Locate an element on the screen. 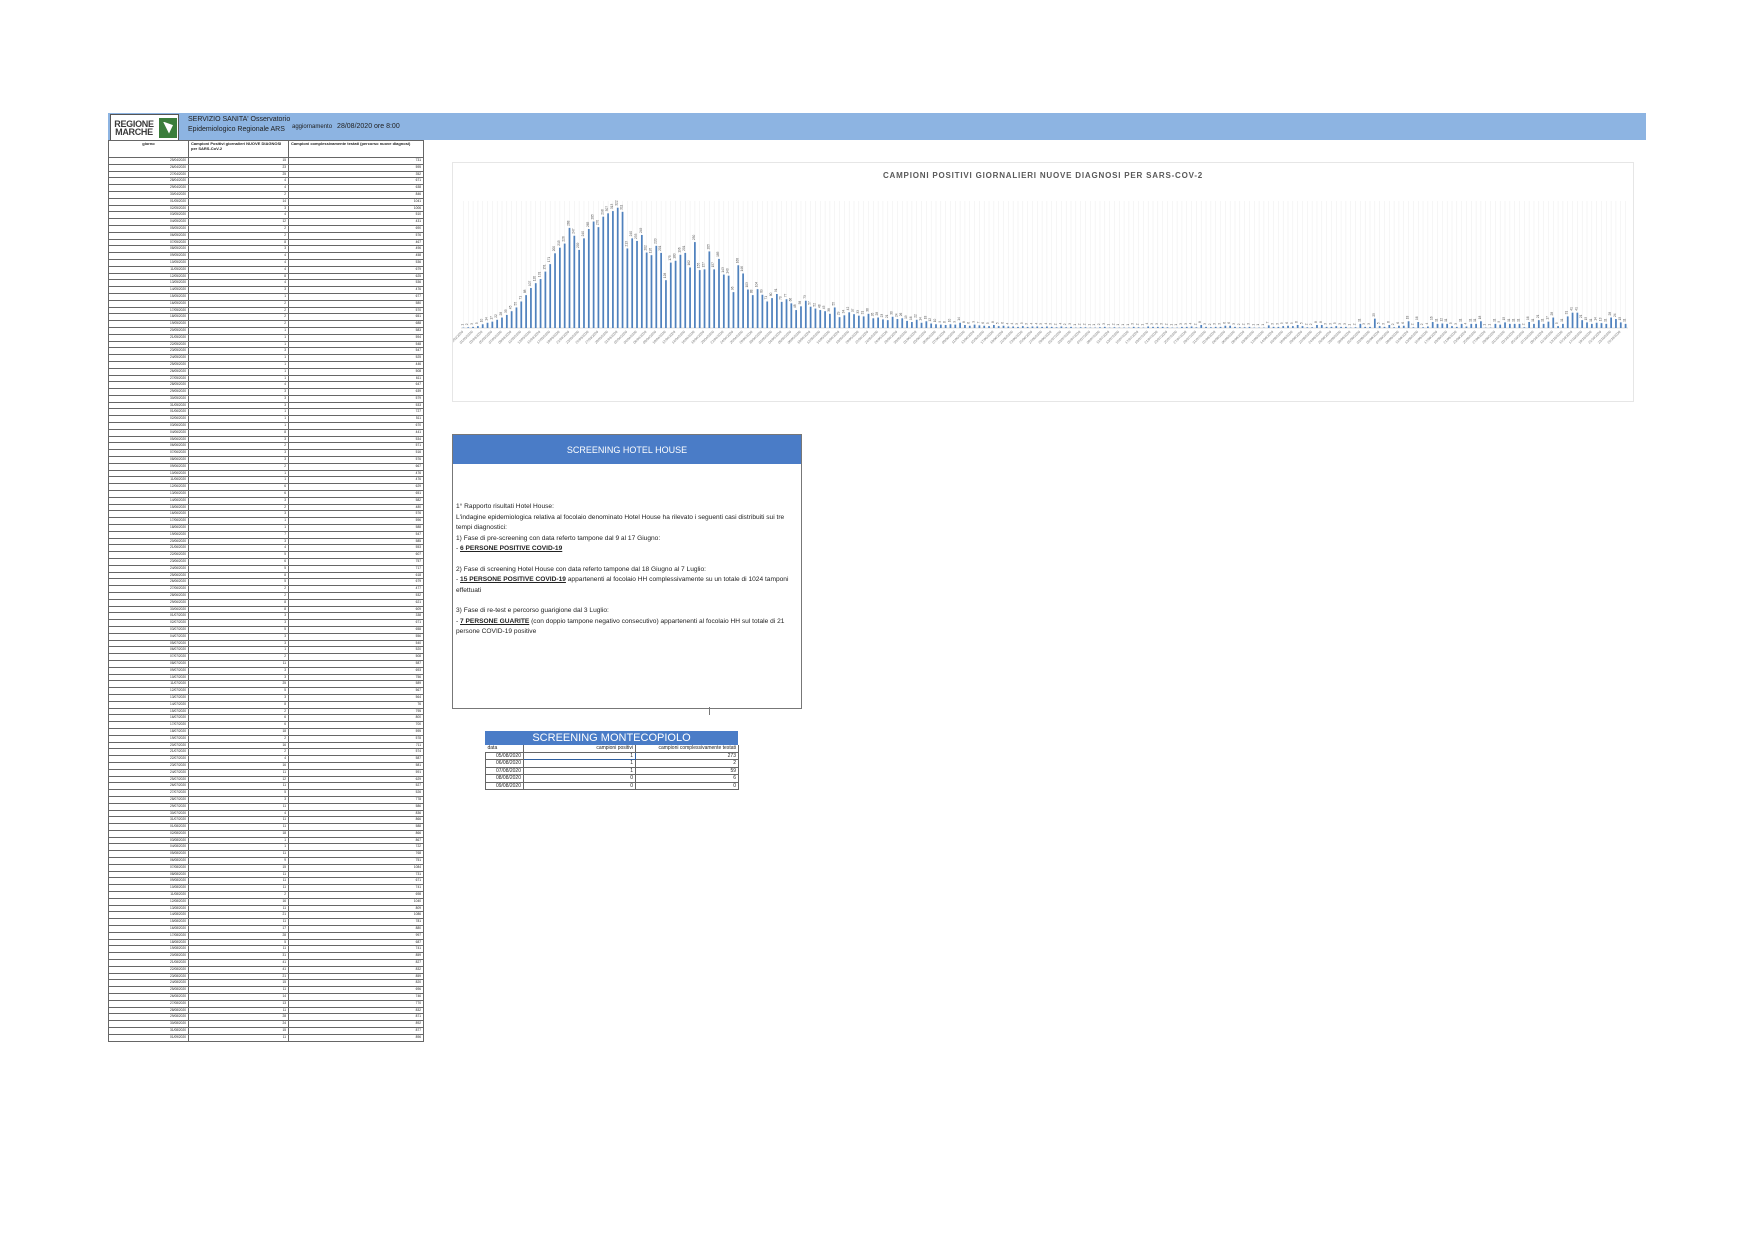  table-row: 28/05/2020 4 647 is located at coordinates (266, 385).